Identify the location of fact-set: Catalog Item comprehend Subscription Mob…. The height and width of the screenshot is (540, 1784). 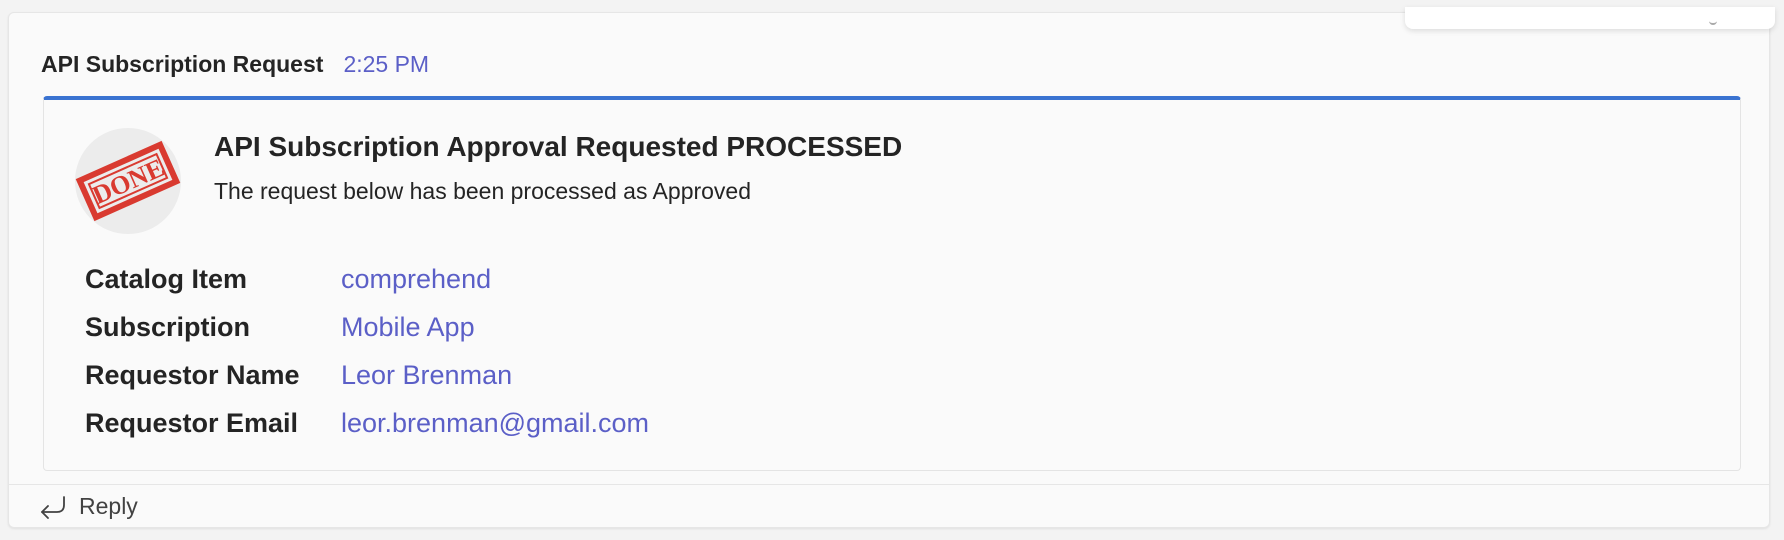
(367, 351).